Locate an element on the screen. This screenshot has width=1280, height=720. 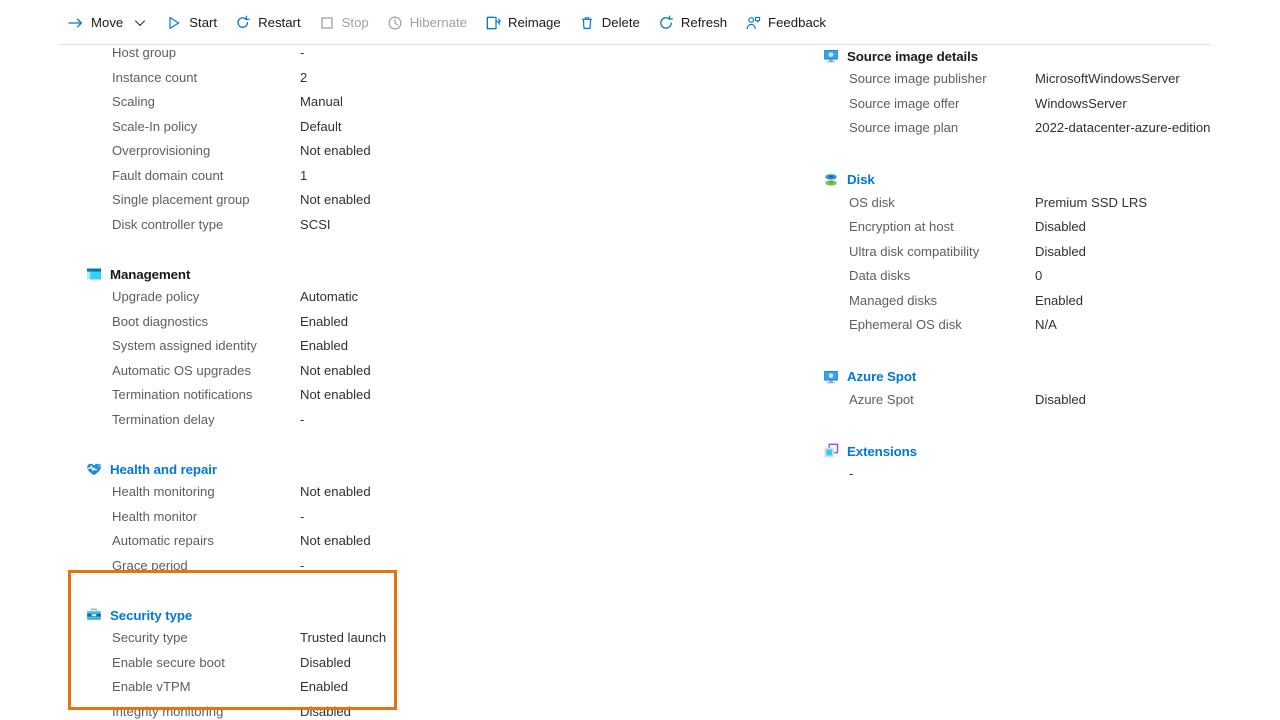
section-header: Extensions is located at coordinates (1010, 451).